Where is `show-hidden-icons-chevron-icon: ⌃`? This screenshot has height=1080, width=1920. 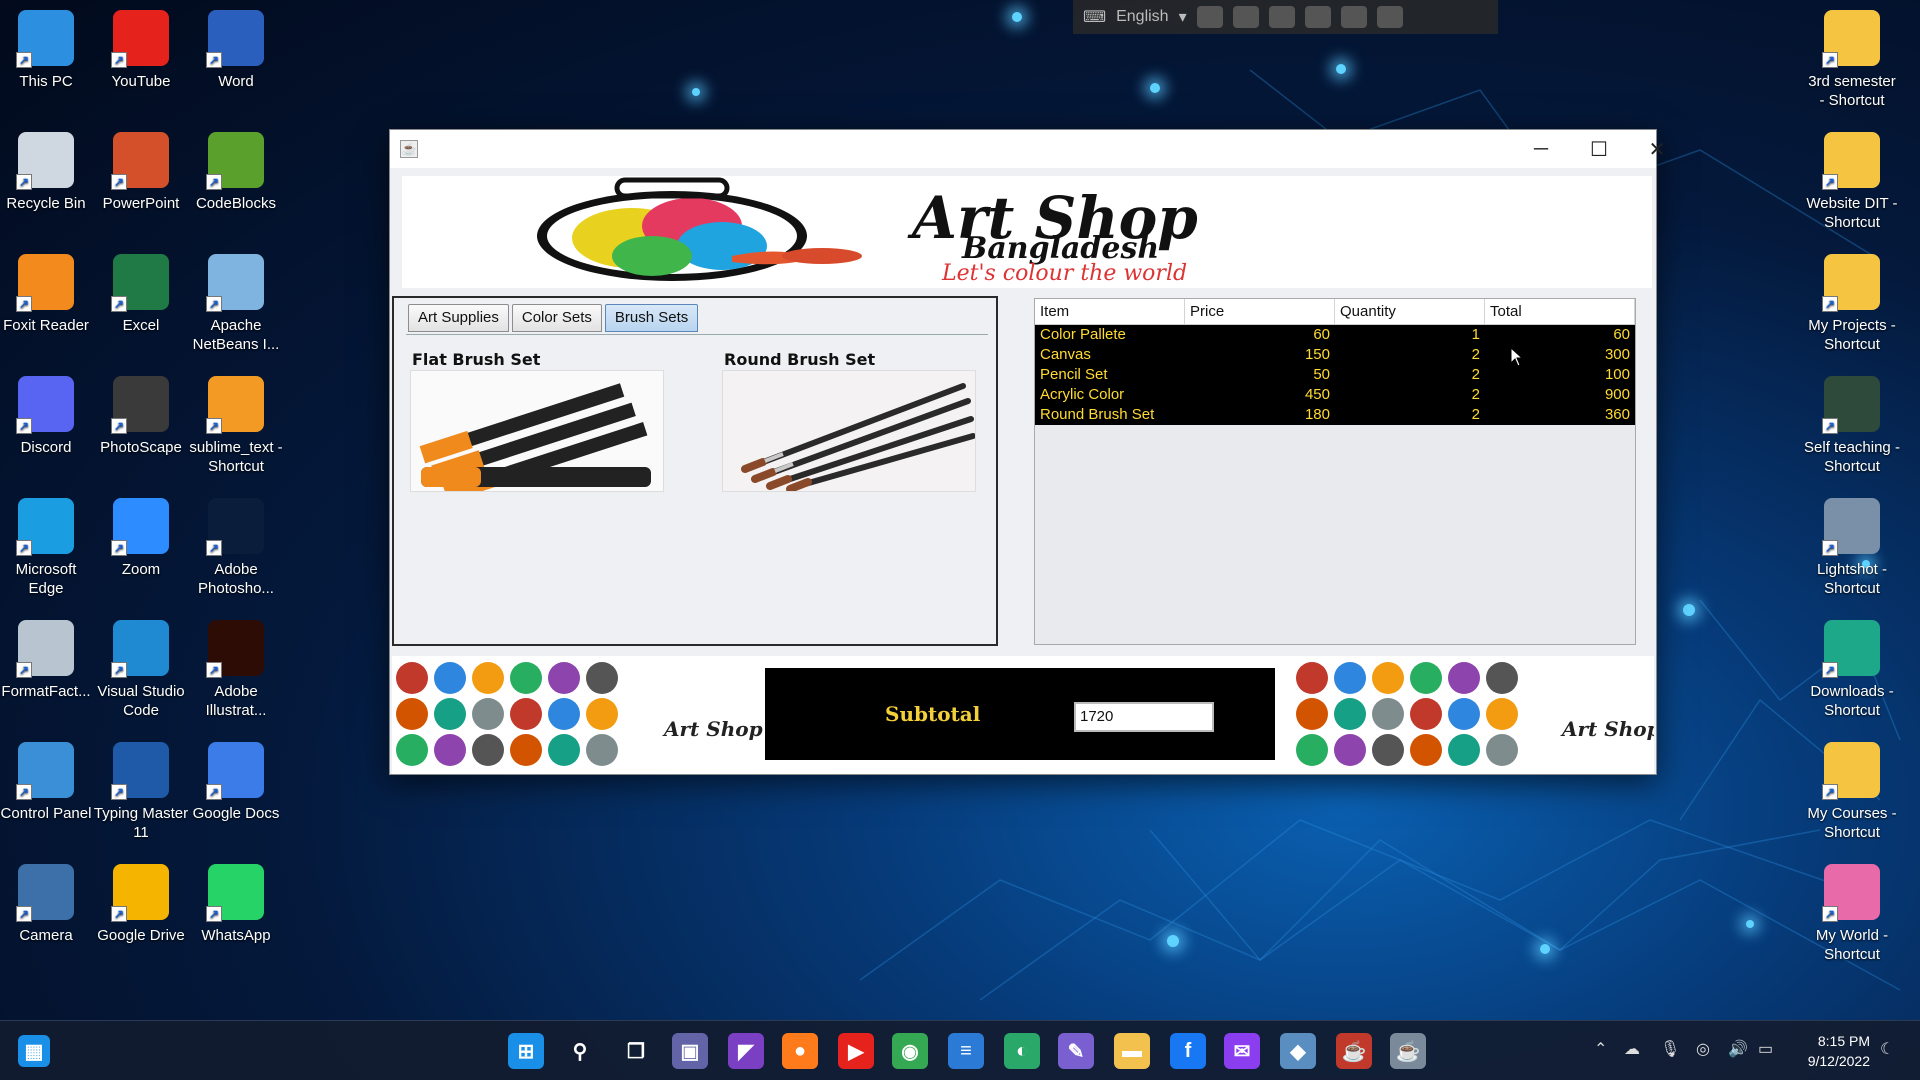
show-hidden-icons-chevron-icon: ⌃ is located at coordinates (1600, 1049).